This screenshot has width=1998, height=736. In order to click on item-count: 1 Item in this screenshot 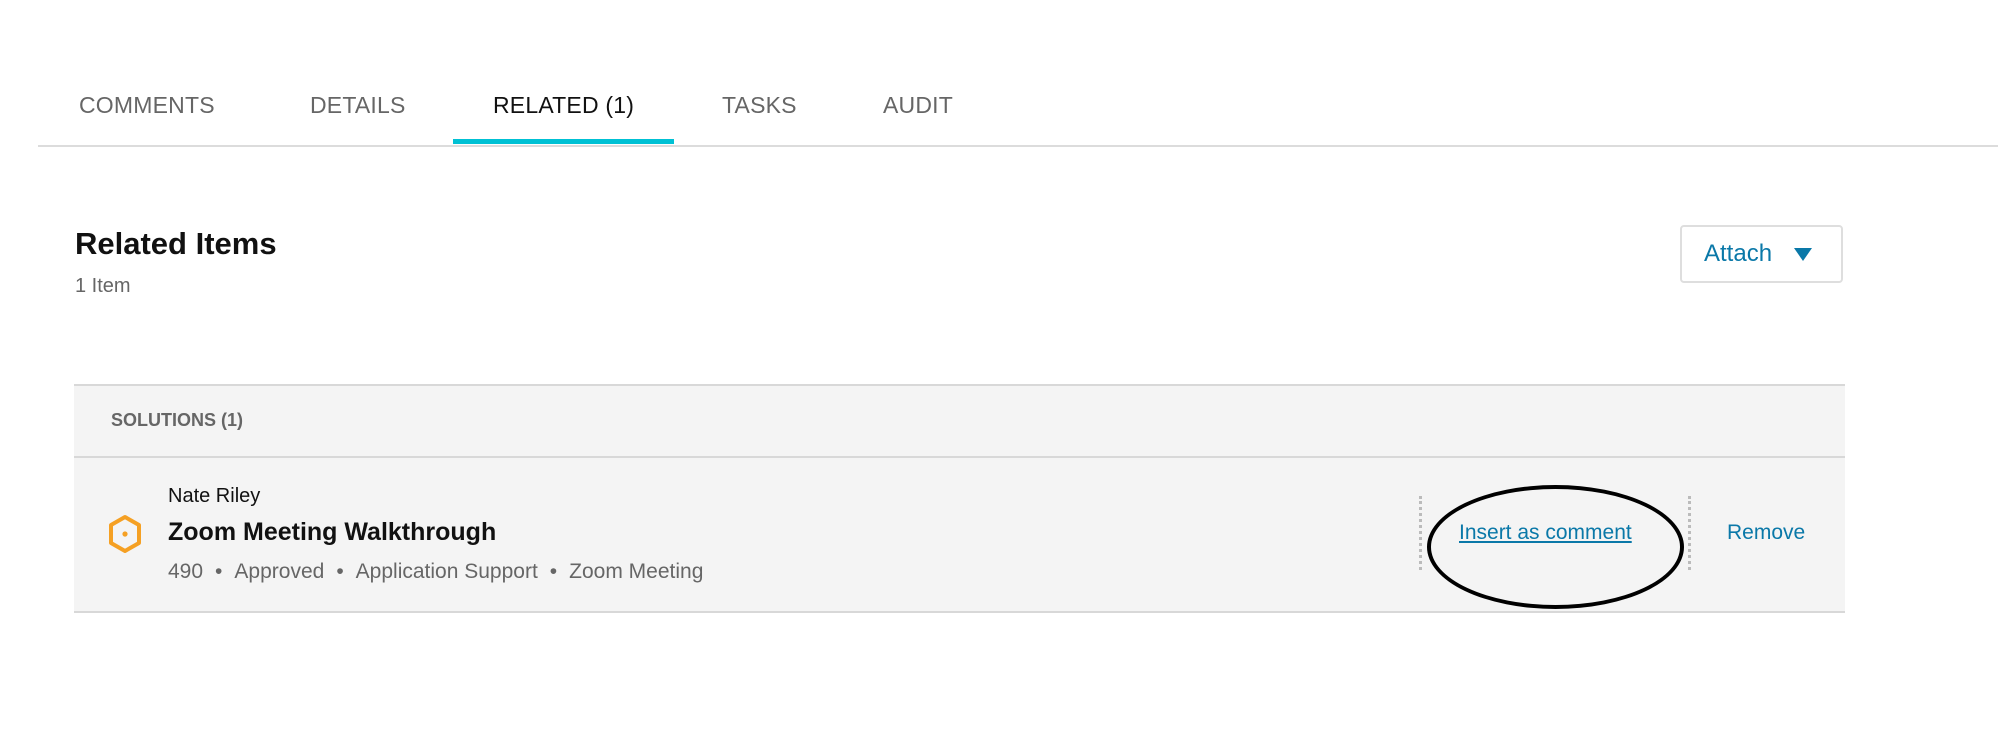, I will do `click(103, 286)`.